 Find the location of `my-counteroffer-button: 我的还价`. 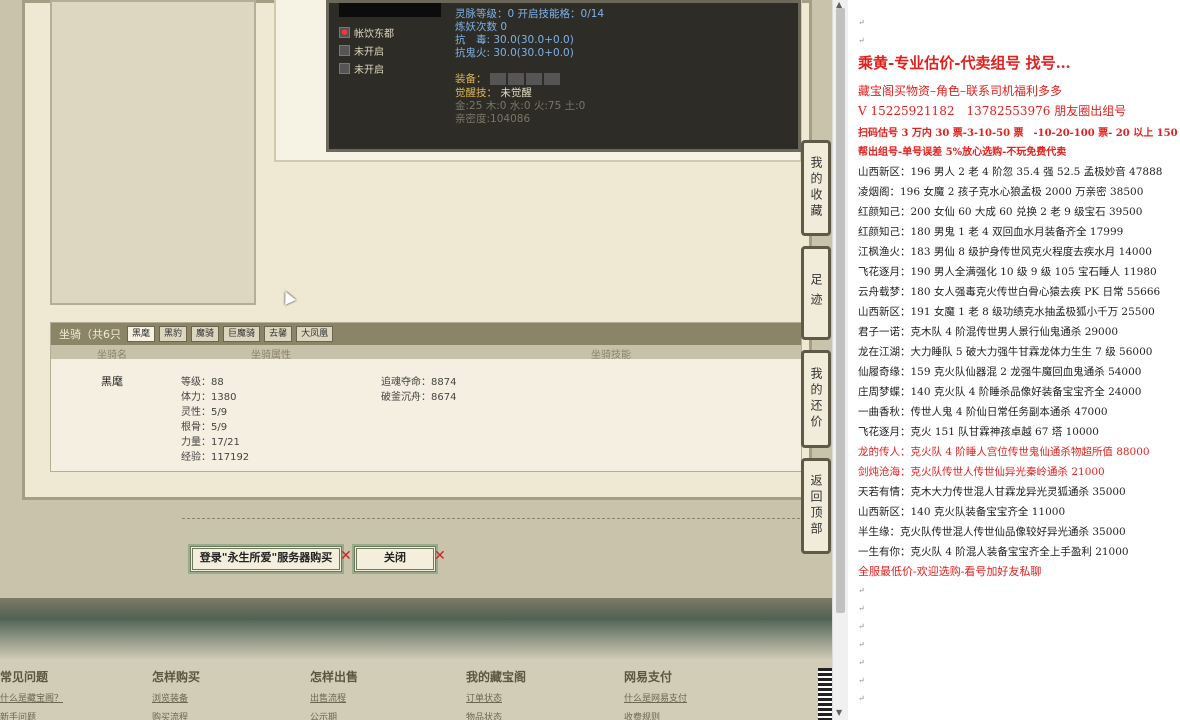

my-counteroffer-button: 我的还价 is located at coordinates (816, 399).